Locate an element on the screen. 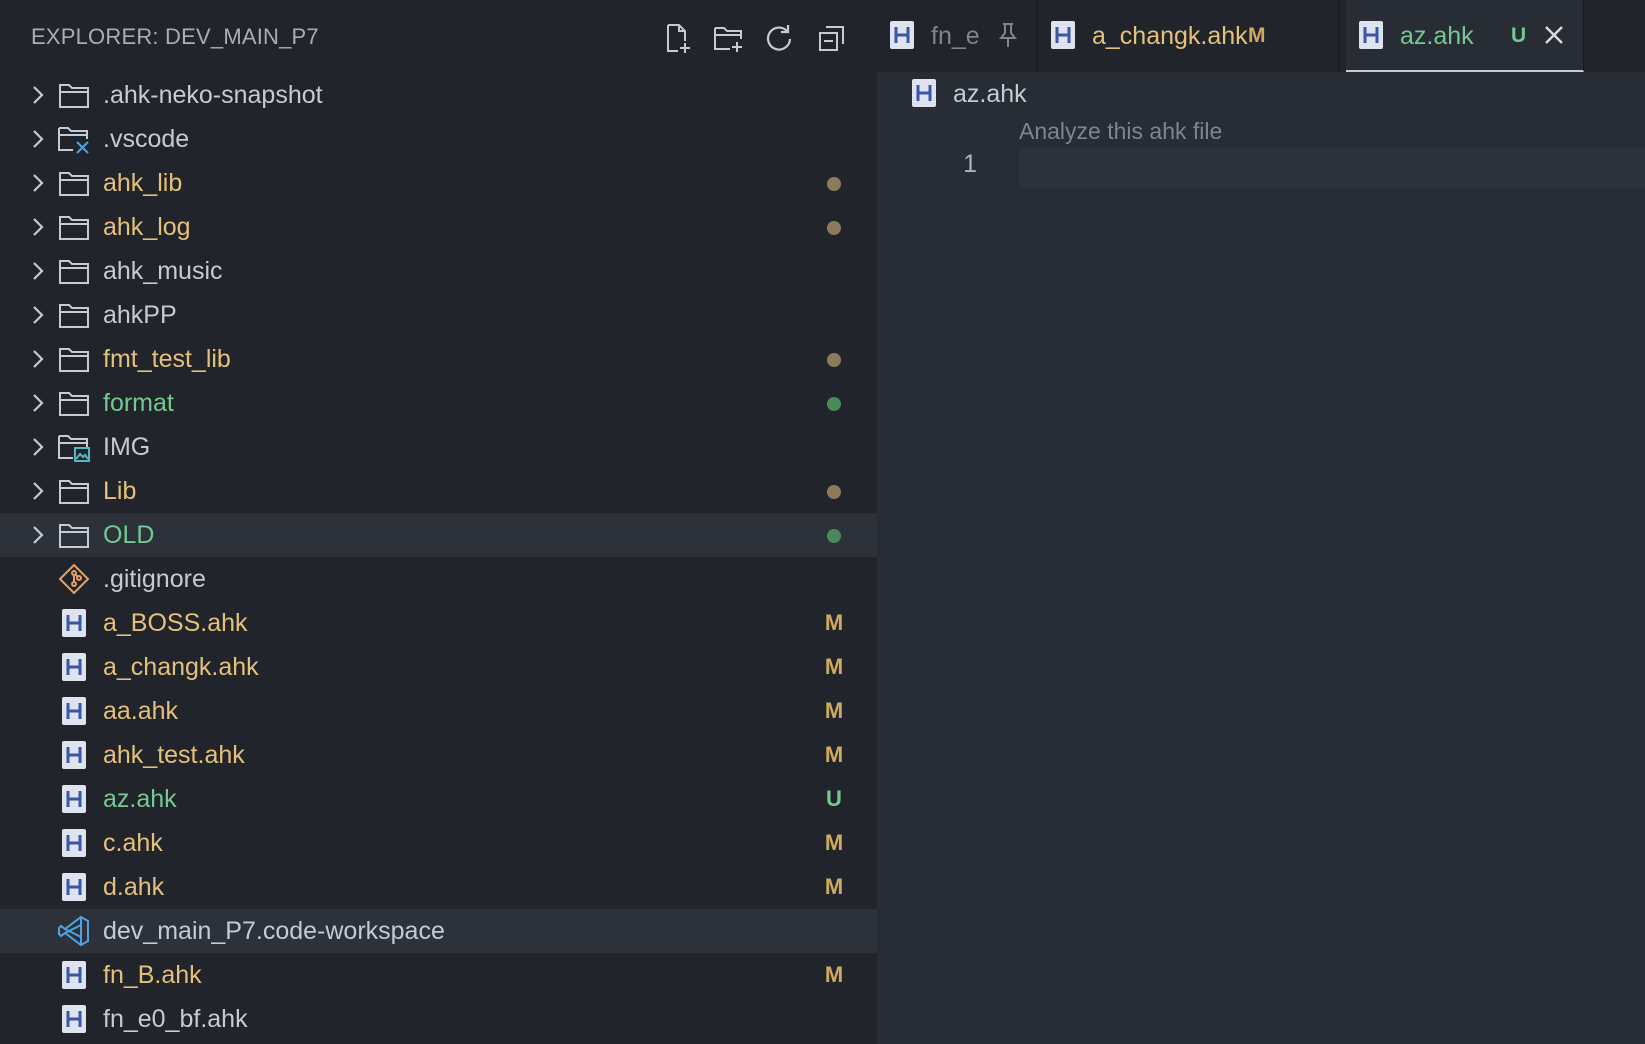  close-icon is located at coordinates (1554, 35).